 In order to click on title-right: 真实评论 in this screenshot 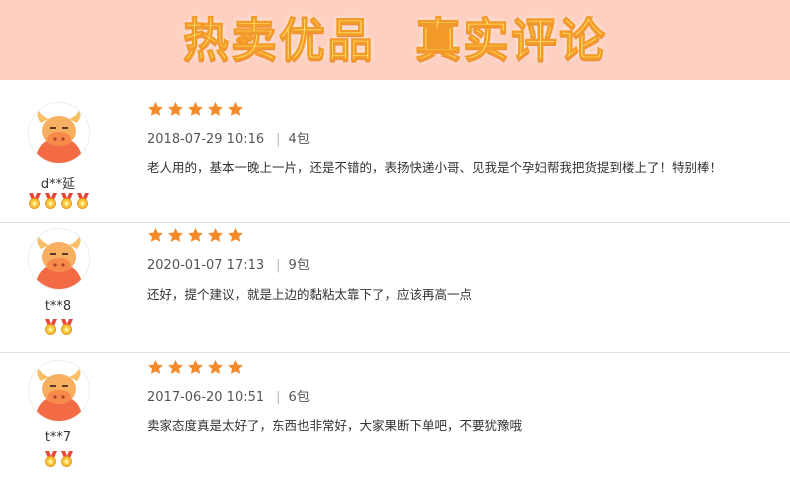, I will do `click(511, 40)`.